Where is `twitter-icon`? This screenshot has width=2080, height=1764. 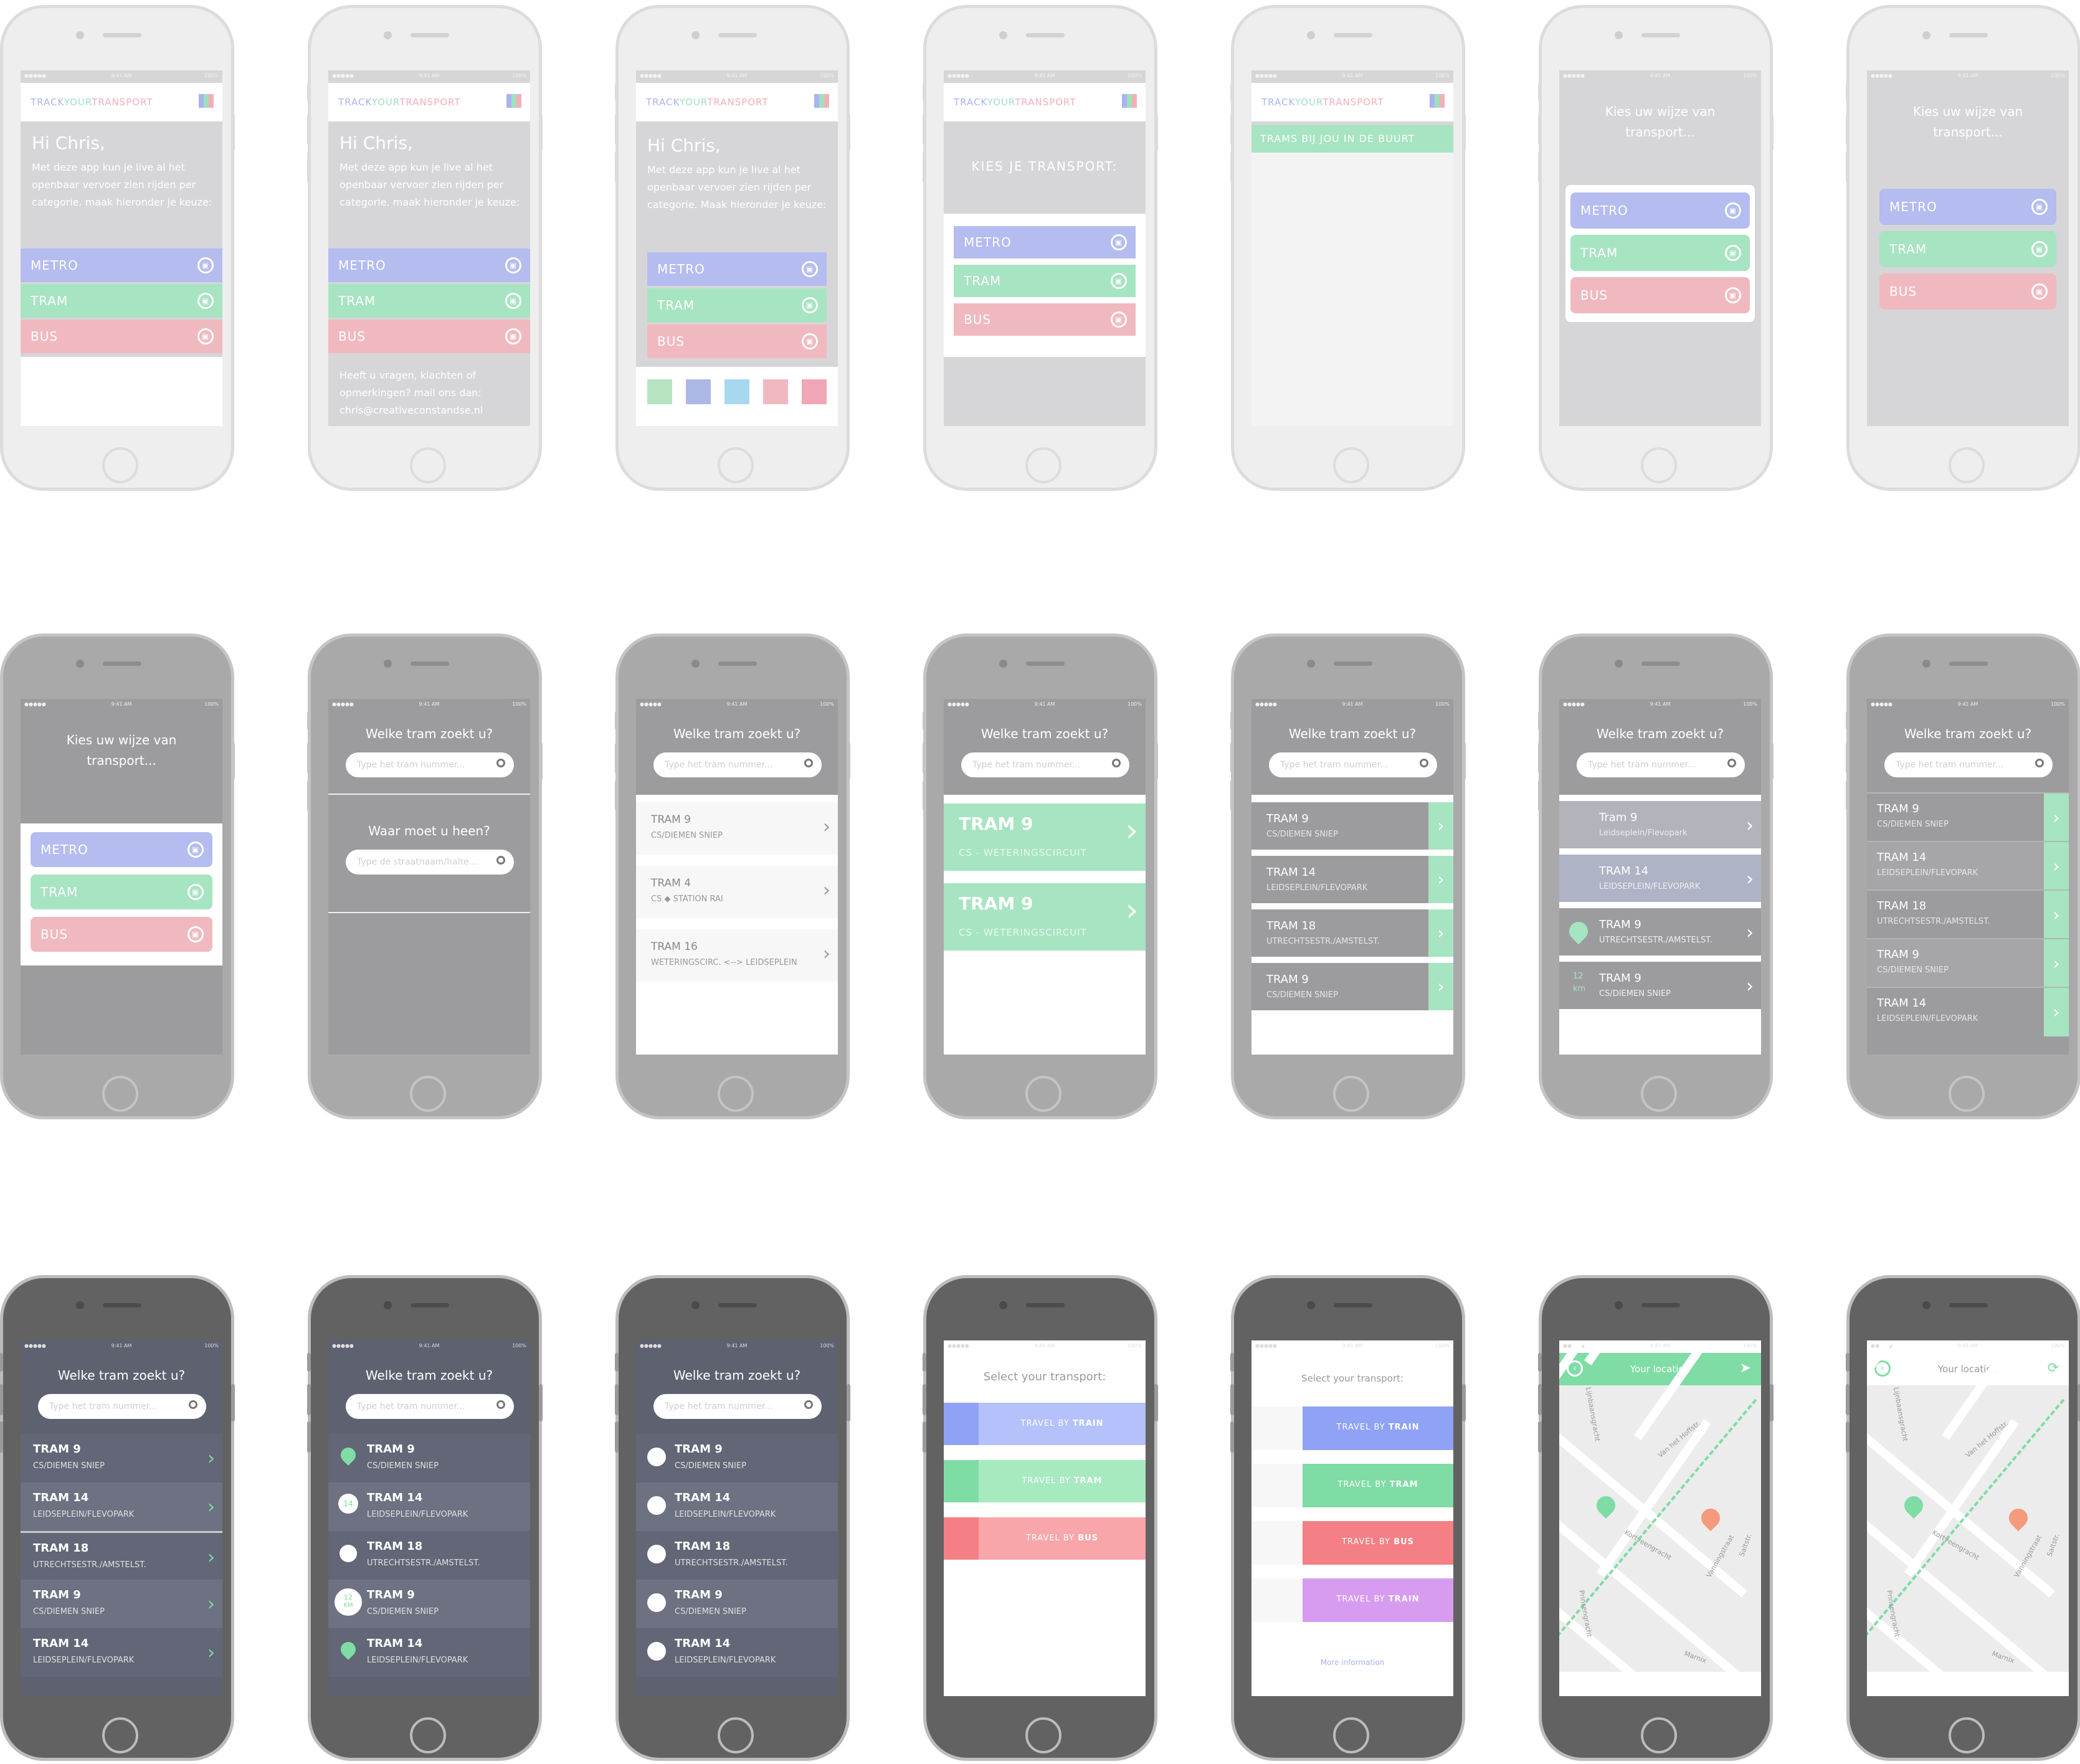 twitter-icon is located at coordinates (736, 391).